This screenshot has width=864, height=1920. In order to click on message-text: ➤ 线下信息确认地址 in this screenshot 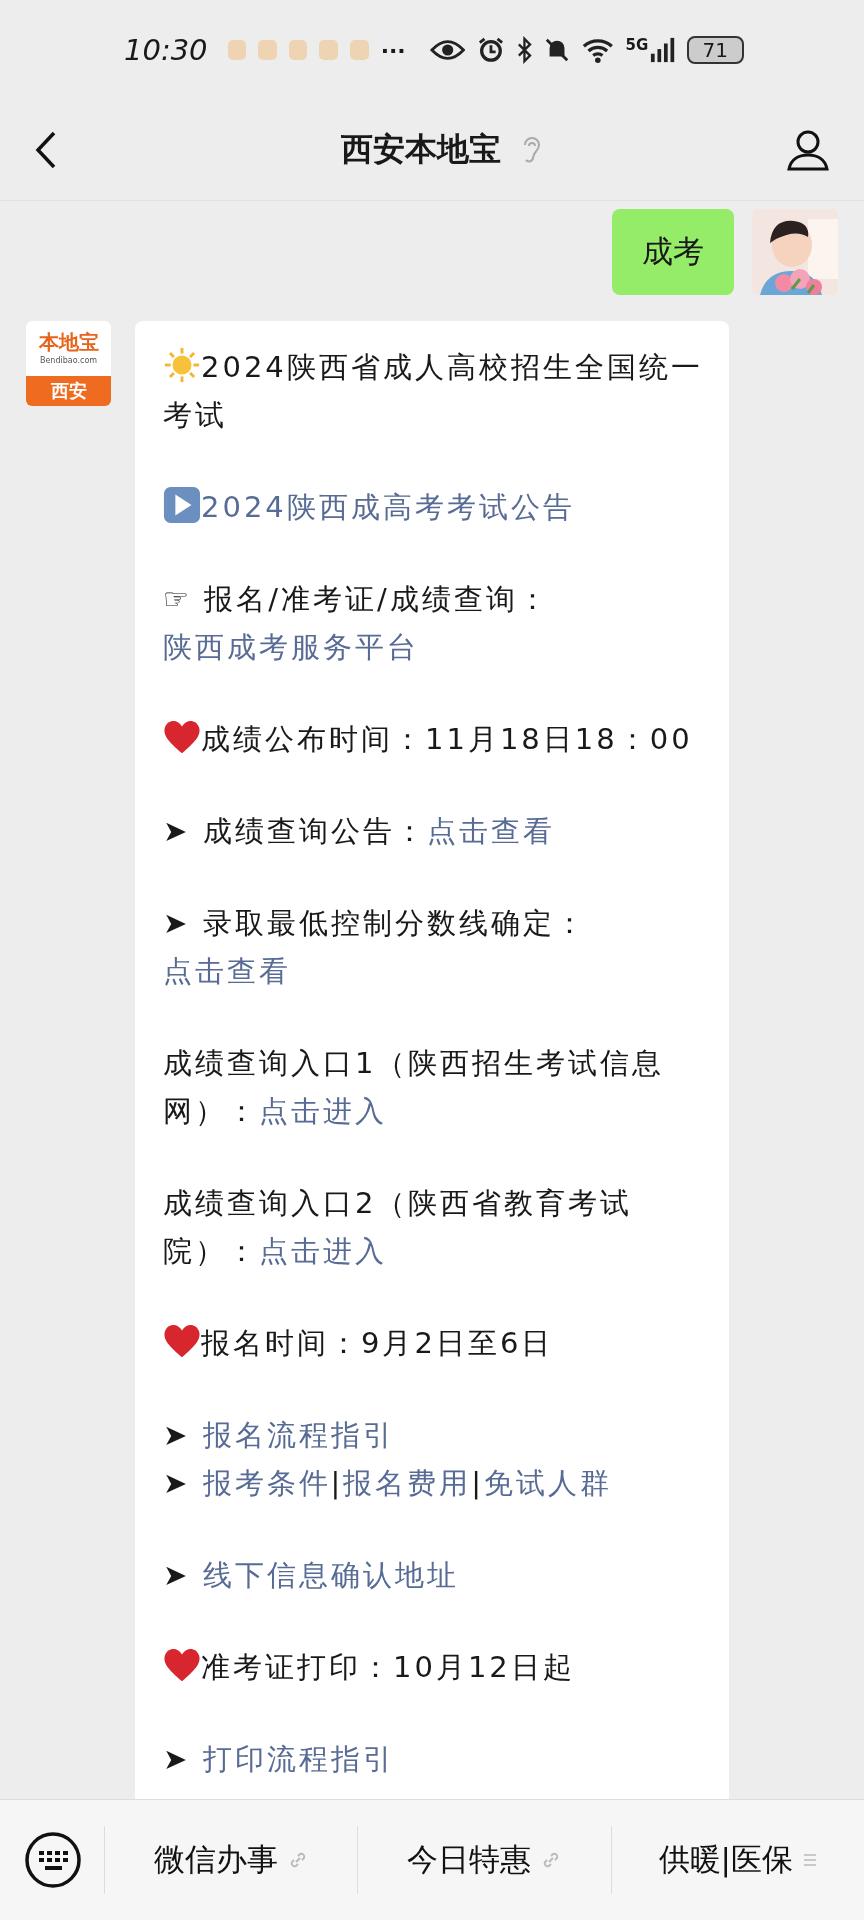, I will do `click(311, 1575)`.